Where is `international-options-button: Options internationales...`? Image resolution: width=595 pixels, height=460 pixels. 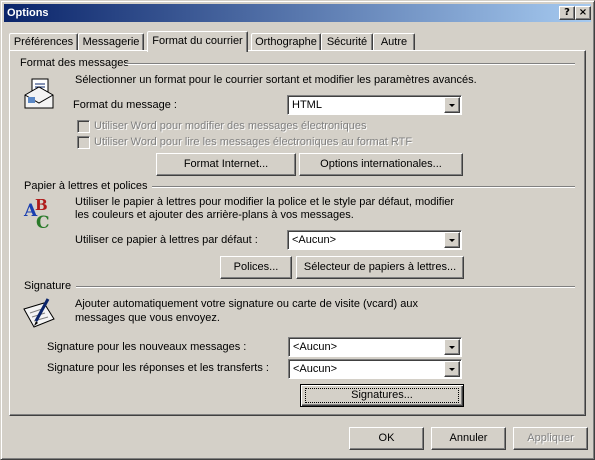
international-options-button: Options internationales... is located at coordinates (381, 164).